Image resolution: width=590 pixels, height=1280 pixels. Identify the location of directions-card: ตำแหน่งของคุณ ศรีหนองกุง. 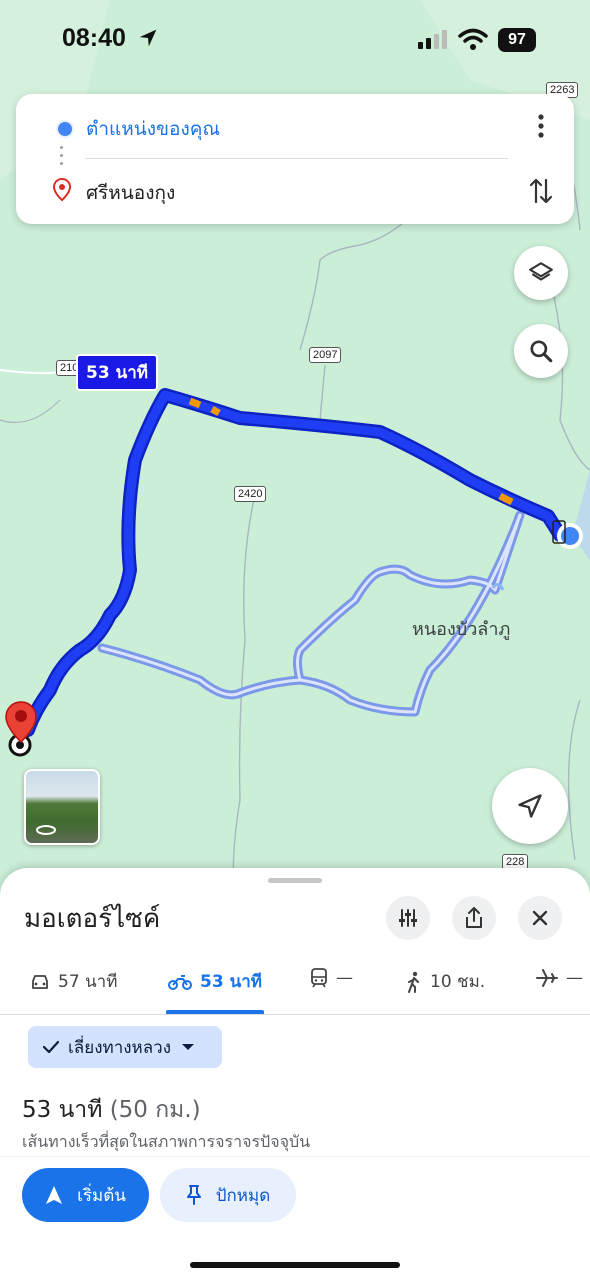
(295, 159).